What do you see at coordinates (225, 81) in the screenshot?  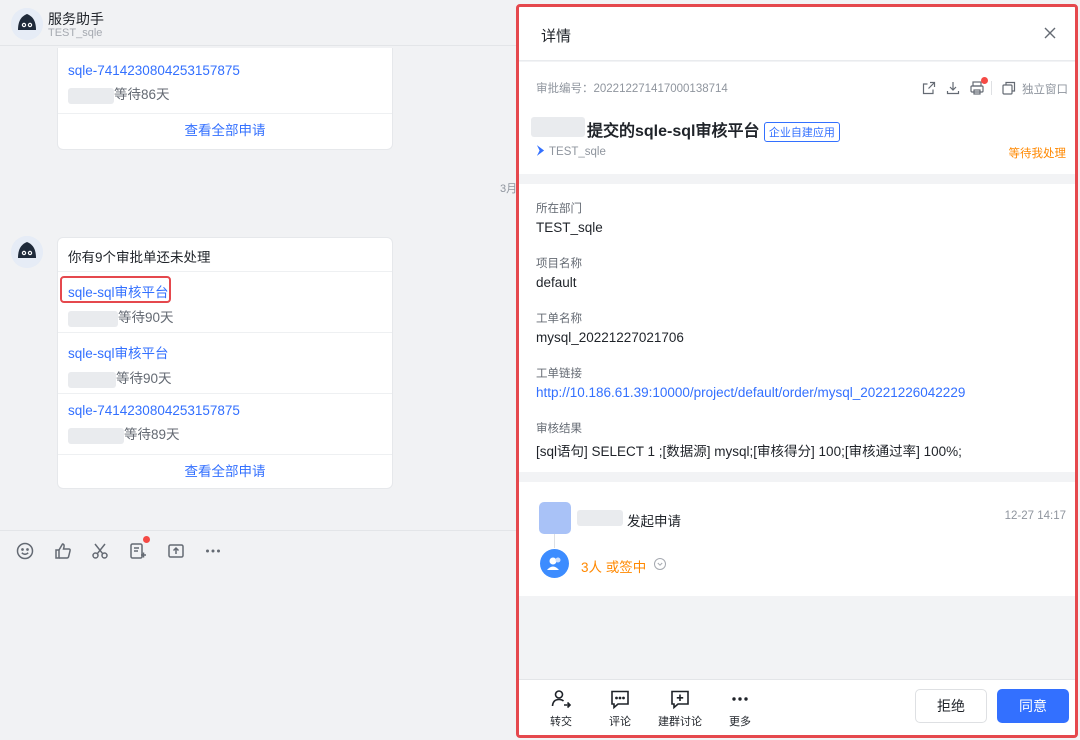 I see `list-item: sqle-7414230804253157875 等待86天` at bounding box center [225, 81].